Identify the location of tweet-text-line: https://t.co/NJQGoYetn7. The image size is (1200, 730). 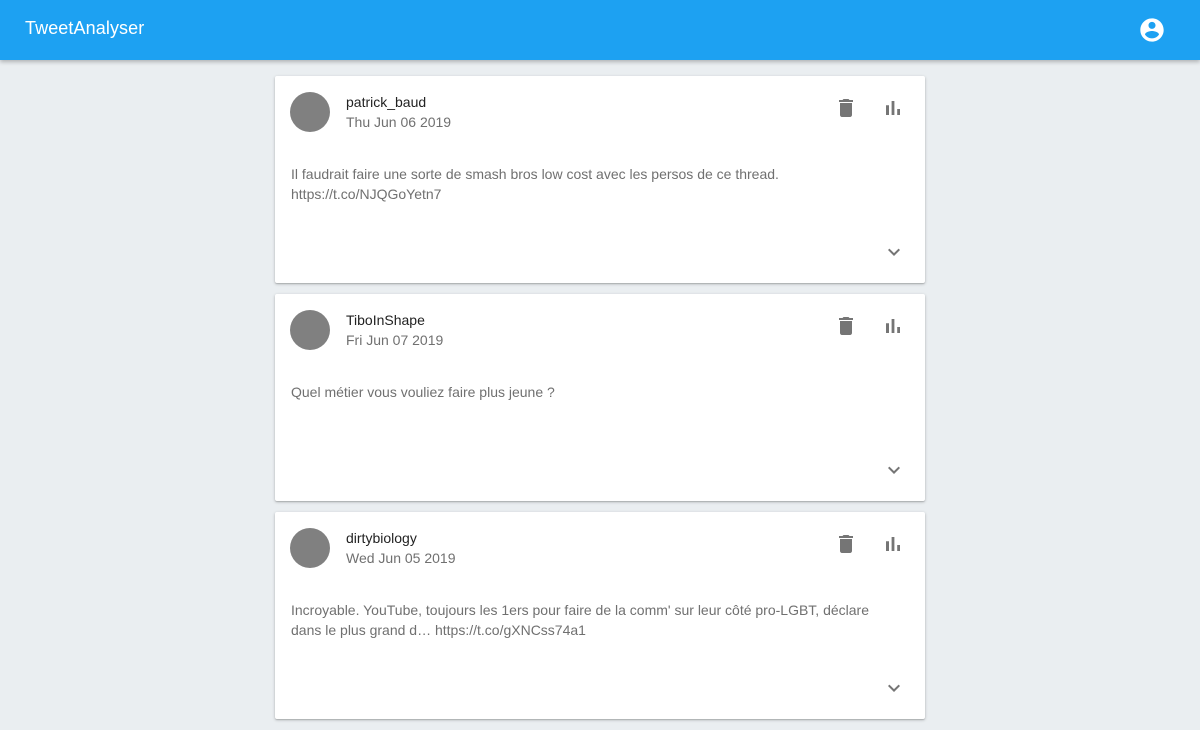
(366, 194).